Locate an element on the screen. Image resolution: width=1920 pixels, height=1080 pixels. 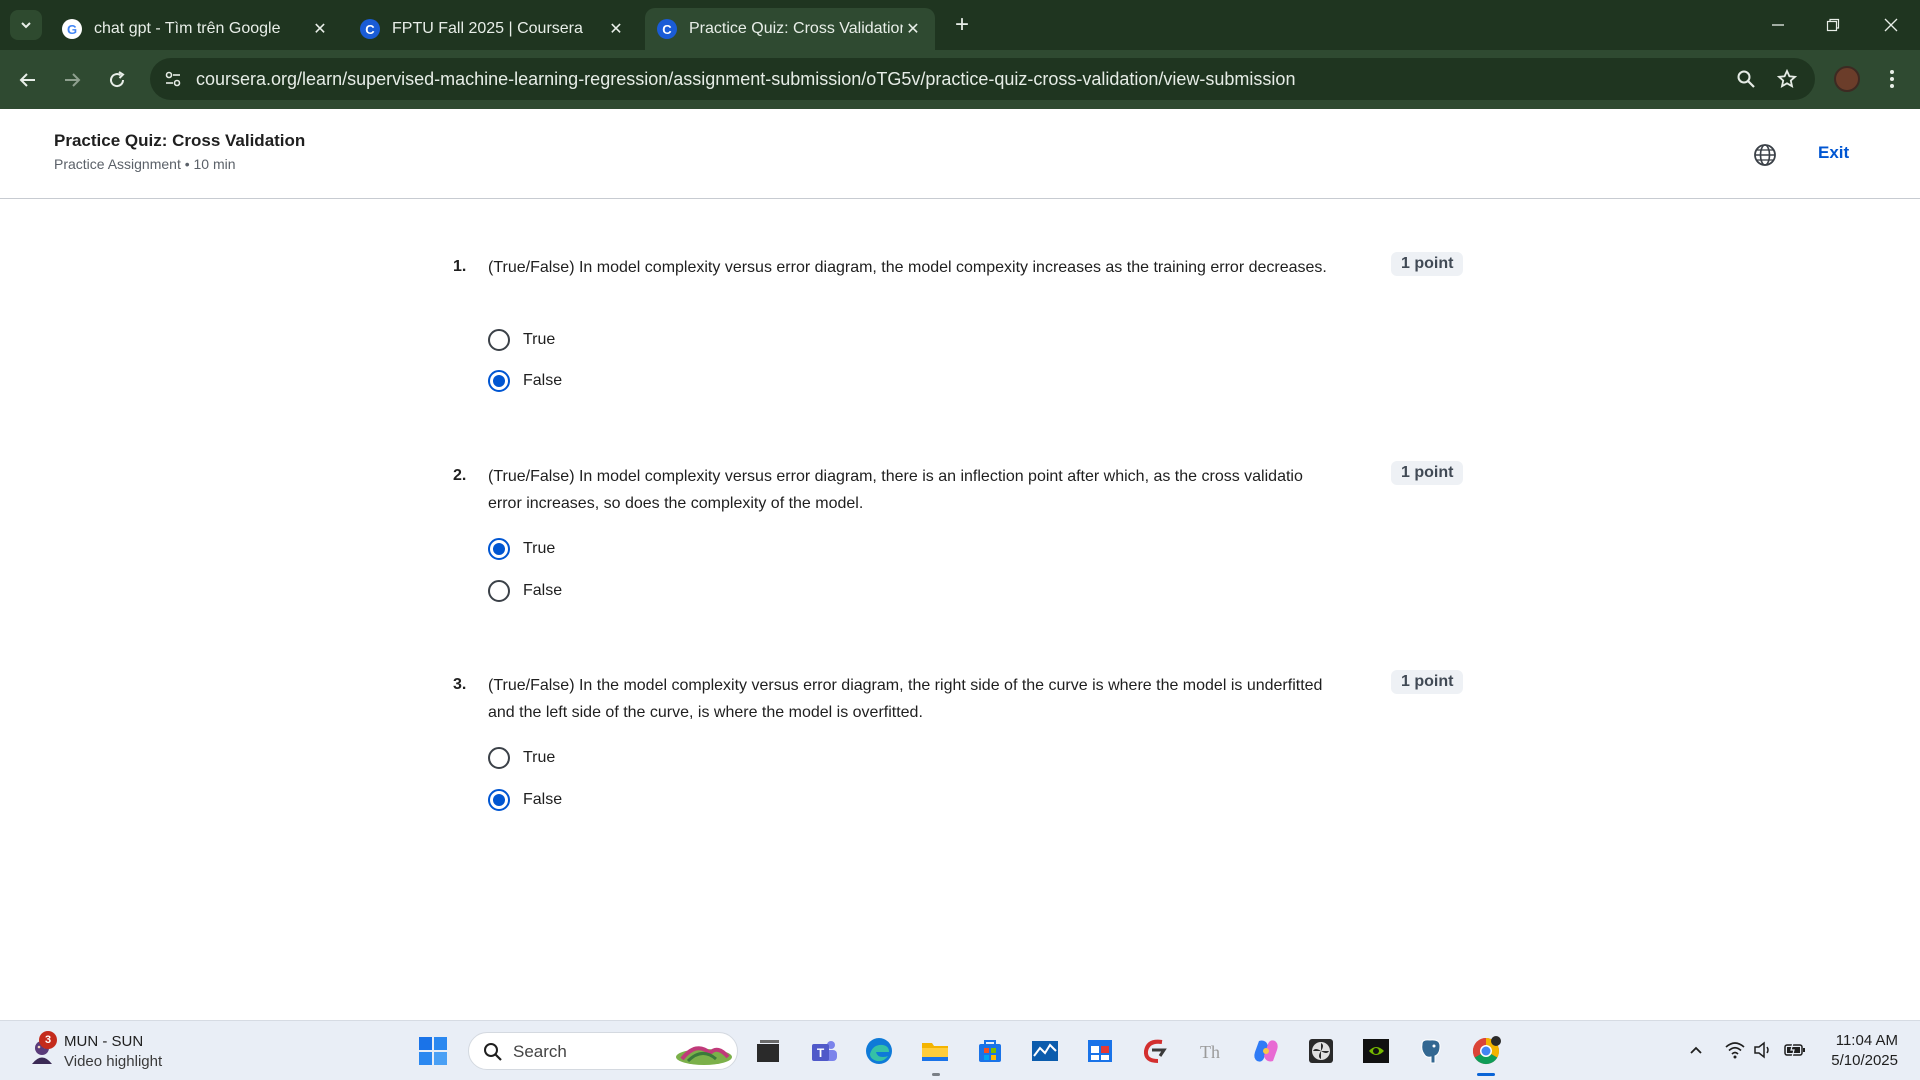
bookmark-star-icon is located at coordinates (1787, 79).